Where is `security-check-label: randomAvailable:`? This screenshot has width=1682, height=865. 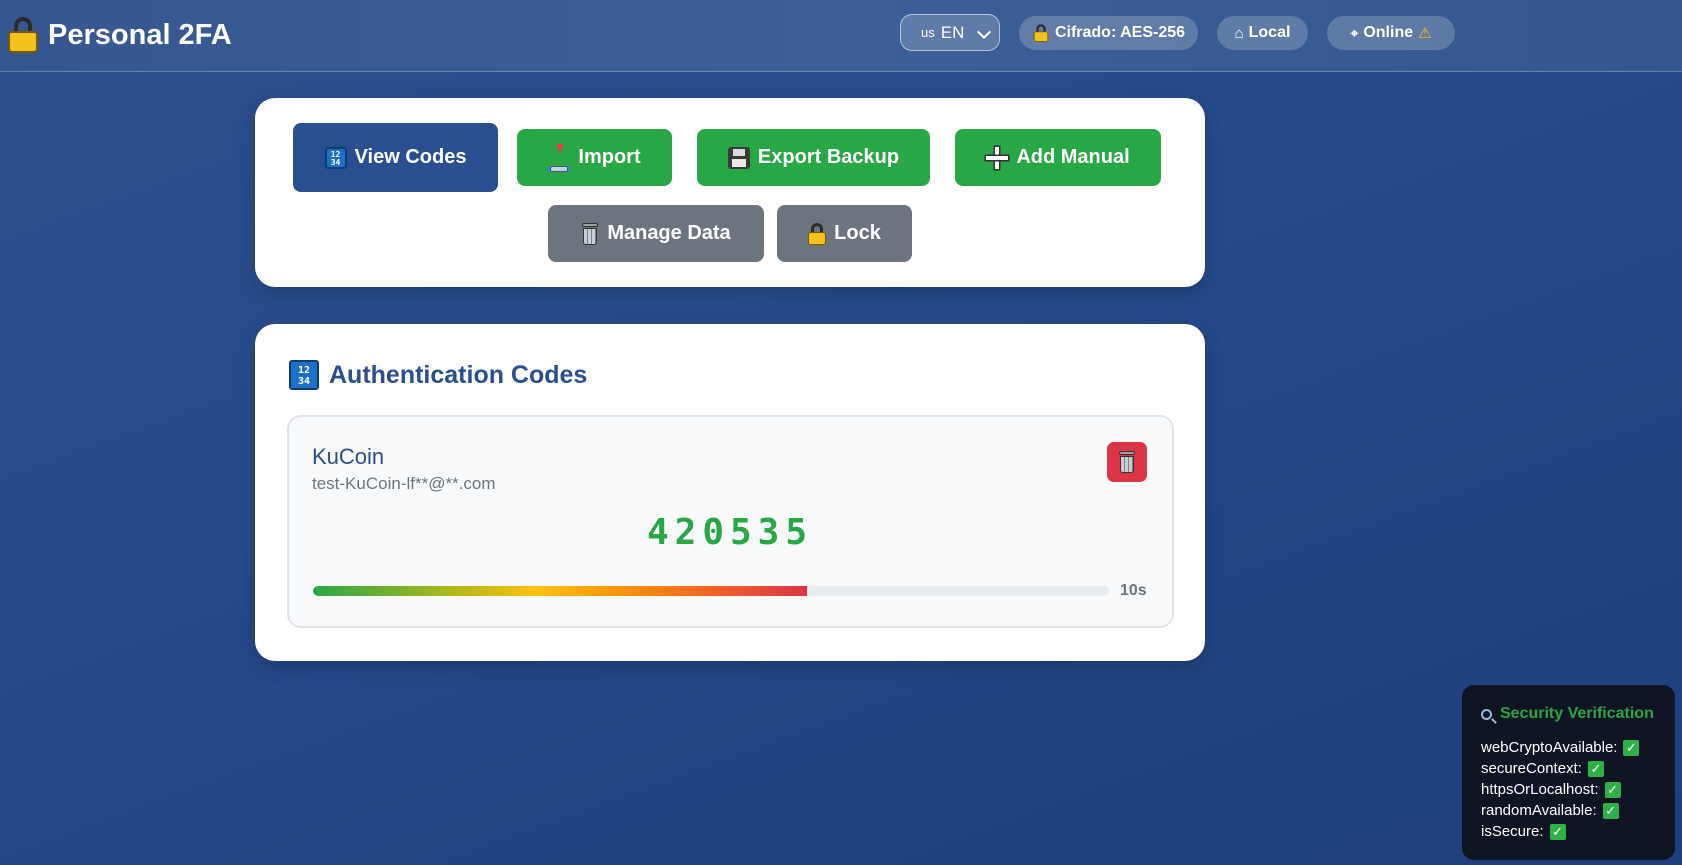 security-check-label: randomAvailable: is located at coordinates (1539, 810).